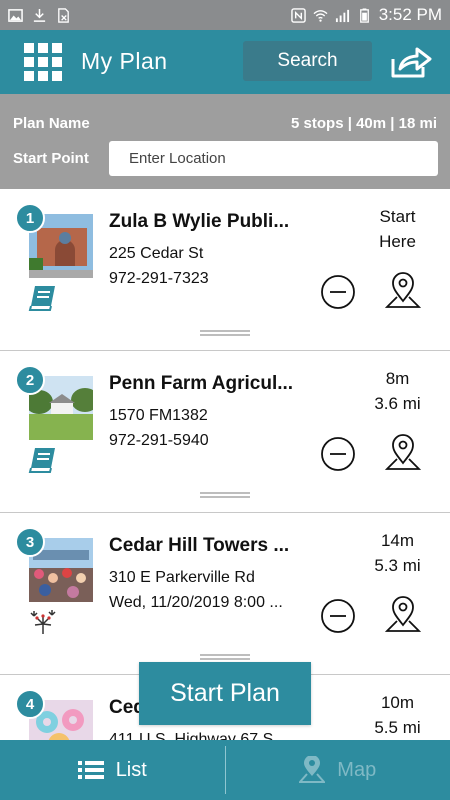 This screenshot has height=800, width=450. What do you see at coordinates (397, 715) in the screenshot?
I see `stop-travel-info: 10m 5.5 mi` at bounding box center [397, 715].